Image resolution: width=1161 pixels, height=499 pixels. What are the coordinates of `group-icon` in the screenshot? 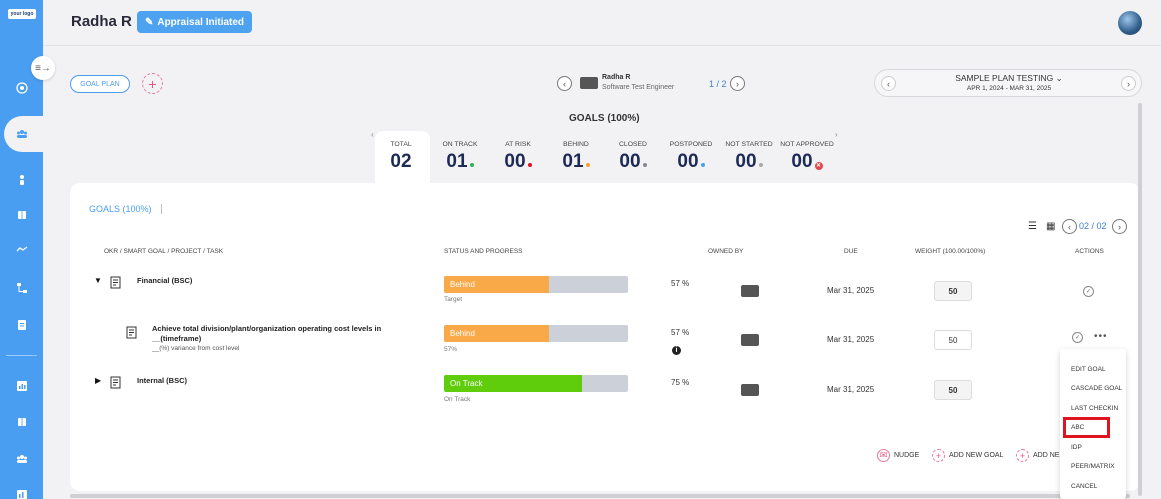 It's located at (21, 459).